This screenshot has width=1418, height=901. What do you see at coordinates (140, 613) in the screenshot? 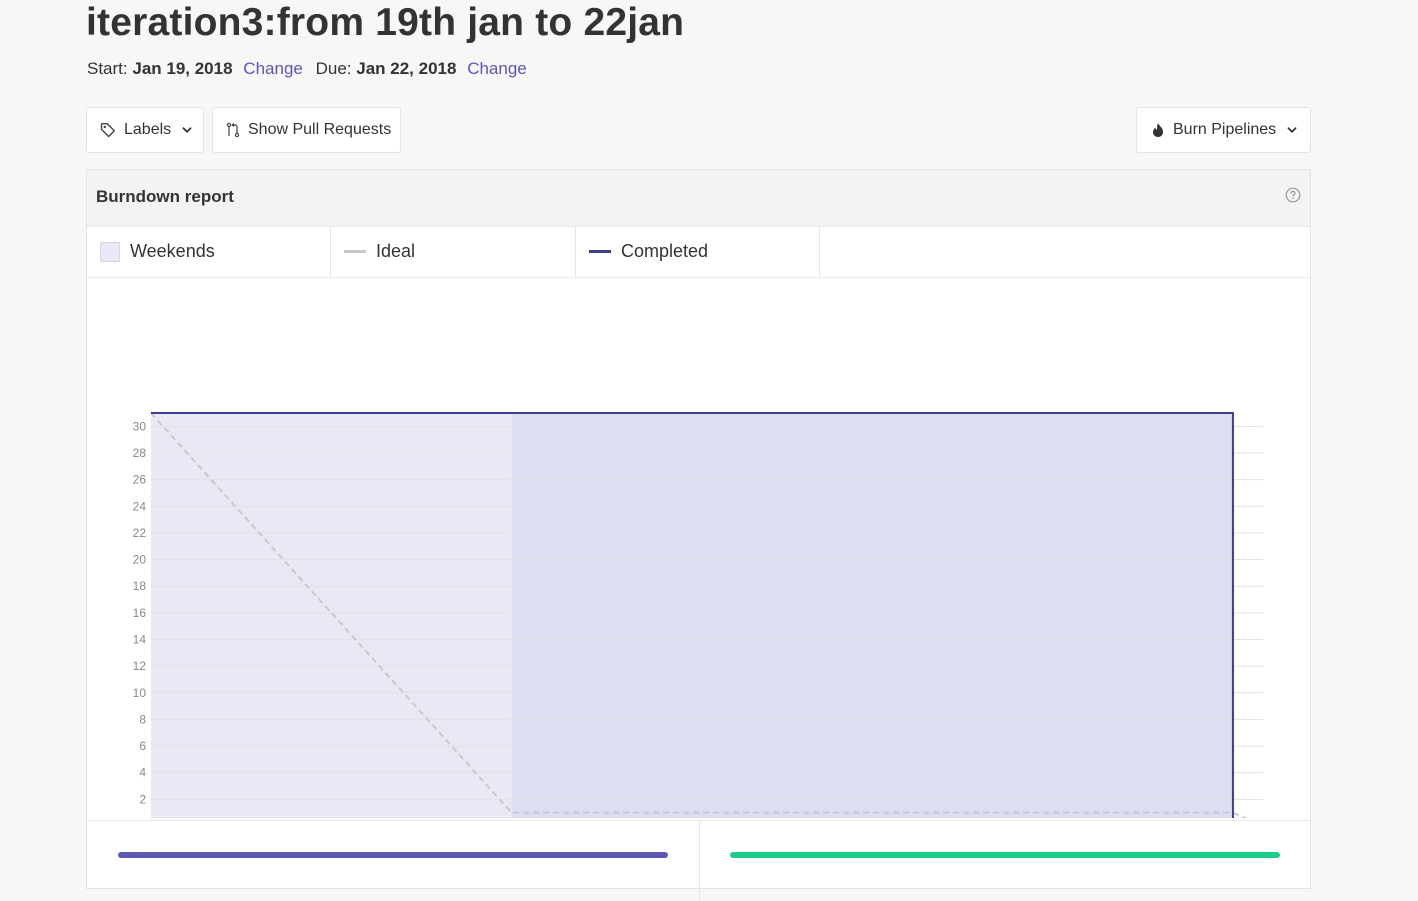
I see `y-tick-label: 16` at bounding box center [140, 613].